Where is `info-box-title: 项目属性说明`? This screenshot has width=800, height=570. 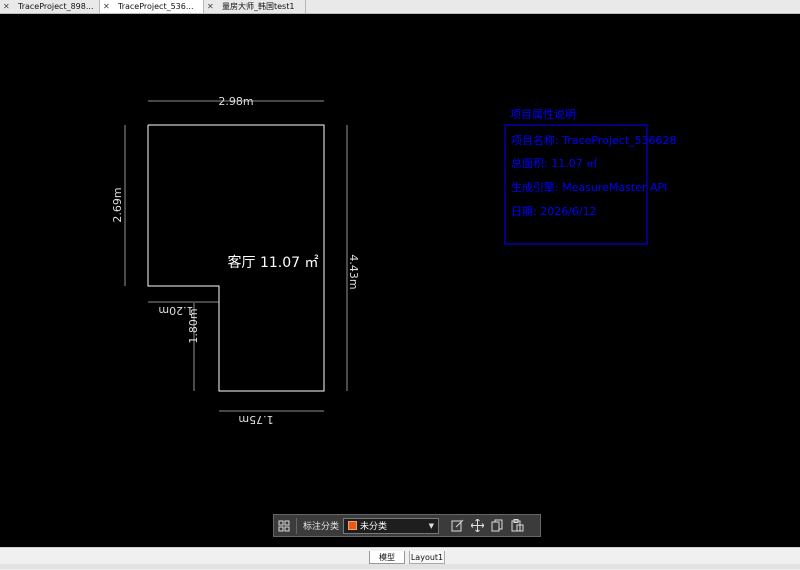
info-box-title: 项目属性说明 is located at coordinates (543, 114).